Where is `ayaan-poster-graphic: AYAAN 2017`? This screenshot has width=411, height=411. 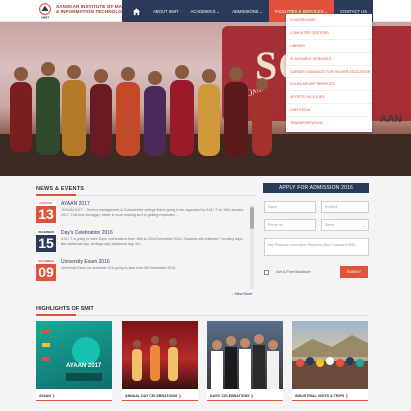
ayaan-poster-graphic: AYAAN 2017 is located at coordinates (72, 355).